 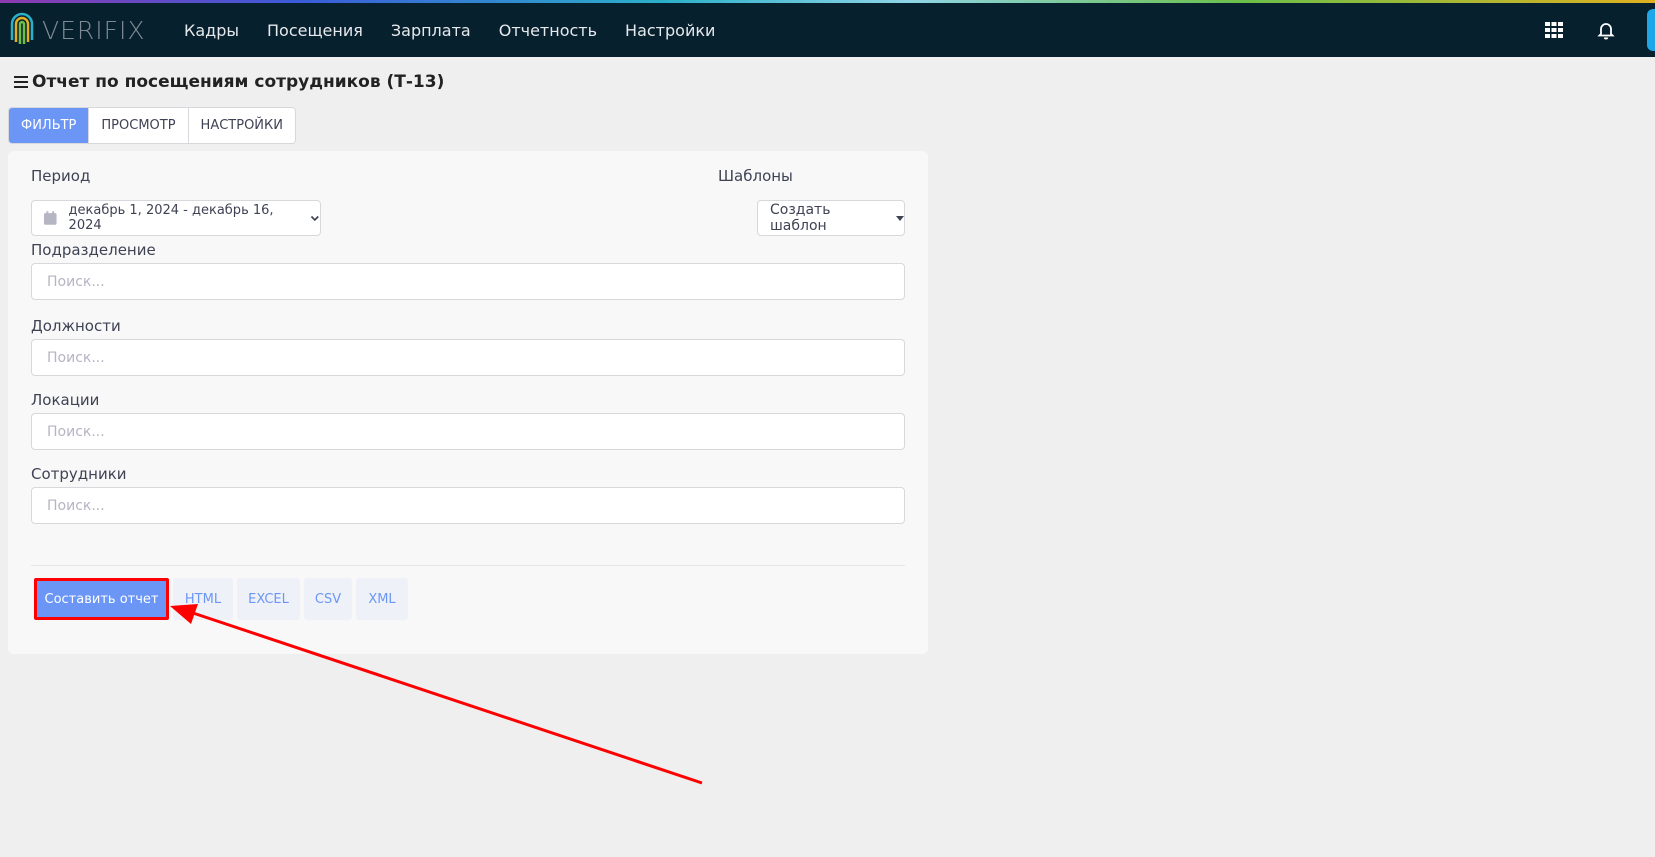 What do you see at coordinates (22, 28) in the screenshot?
I see `fingerprint-logo-icon` at bounding box center [22, 28].